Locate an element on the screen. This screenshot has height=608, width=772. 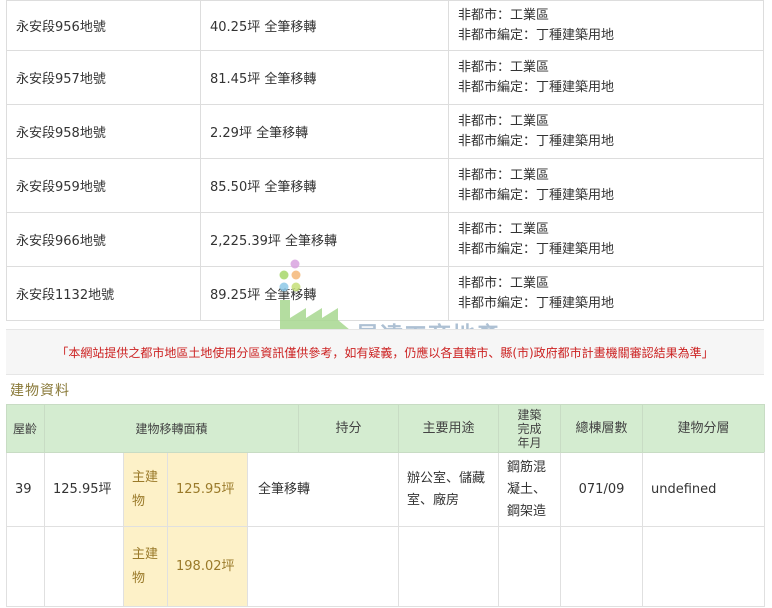
sub-building-area: 198.02坪 is located at coordinates (207, 566).